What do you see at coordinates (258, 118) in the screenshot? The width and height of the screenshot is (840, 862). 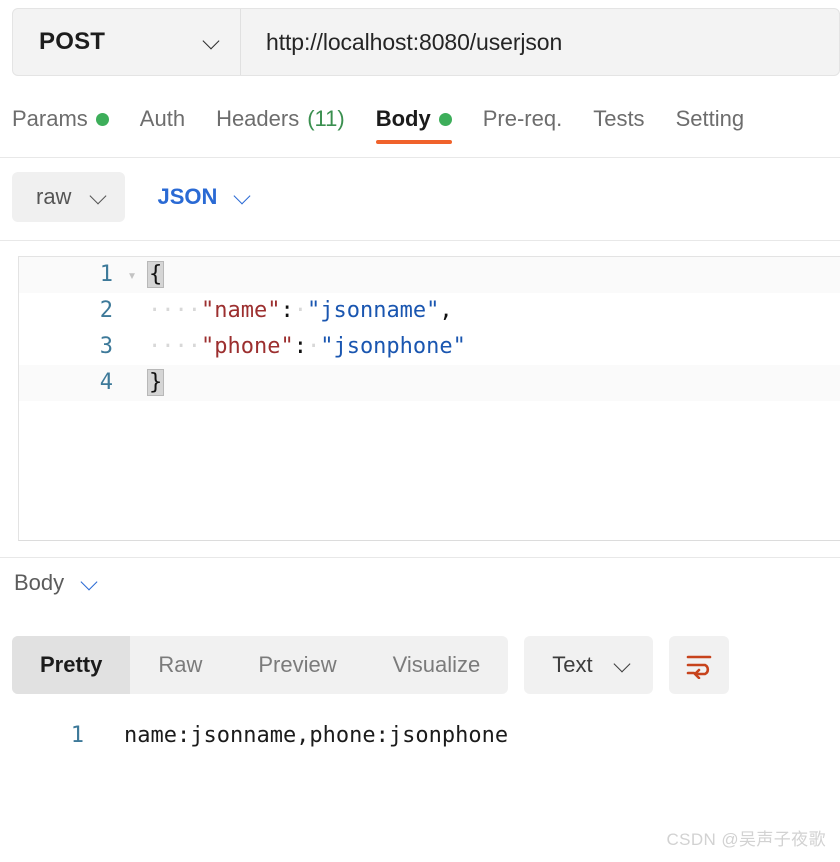 I see `tab-headers-label: Headers` at bounding box center [258, 118].